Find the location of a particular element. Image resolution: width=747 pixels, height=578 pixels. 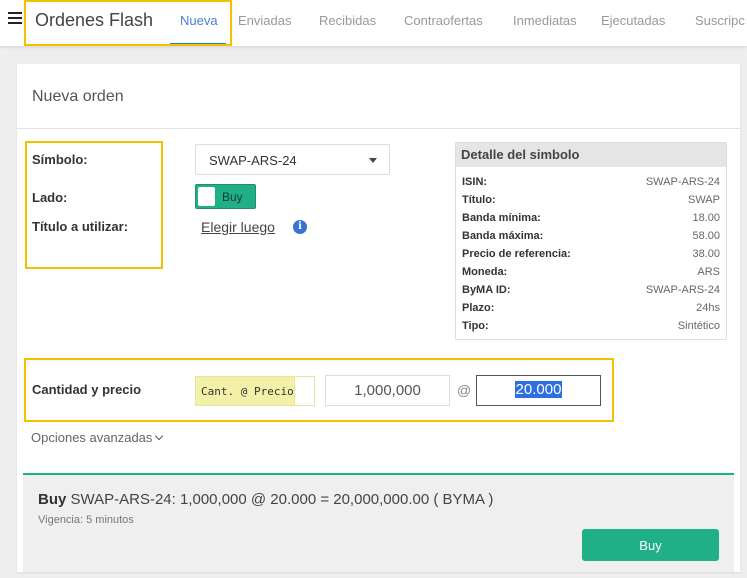

price-input: 20.000 is located at coordinates (538, 390).